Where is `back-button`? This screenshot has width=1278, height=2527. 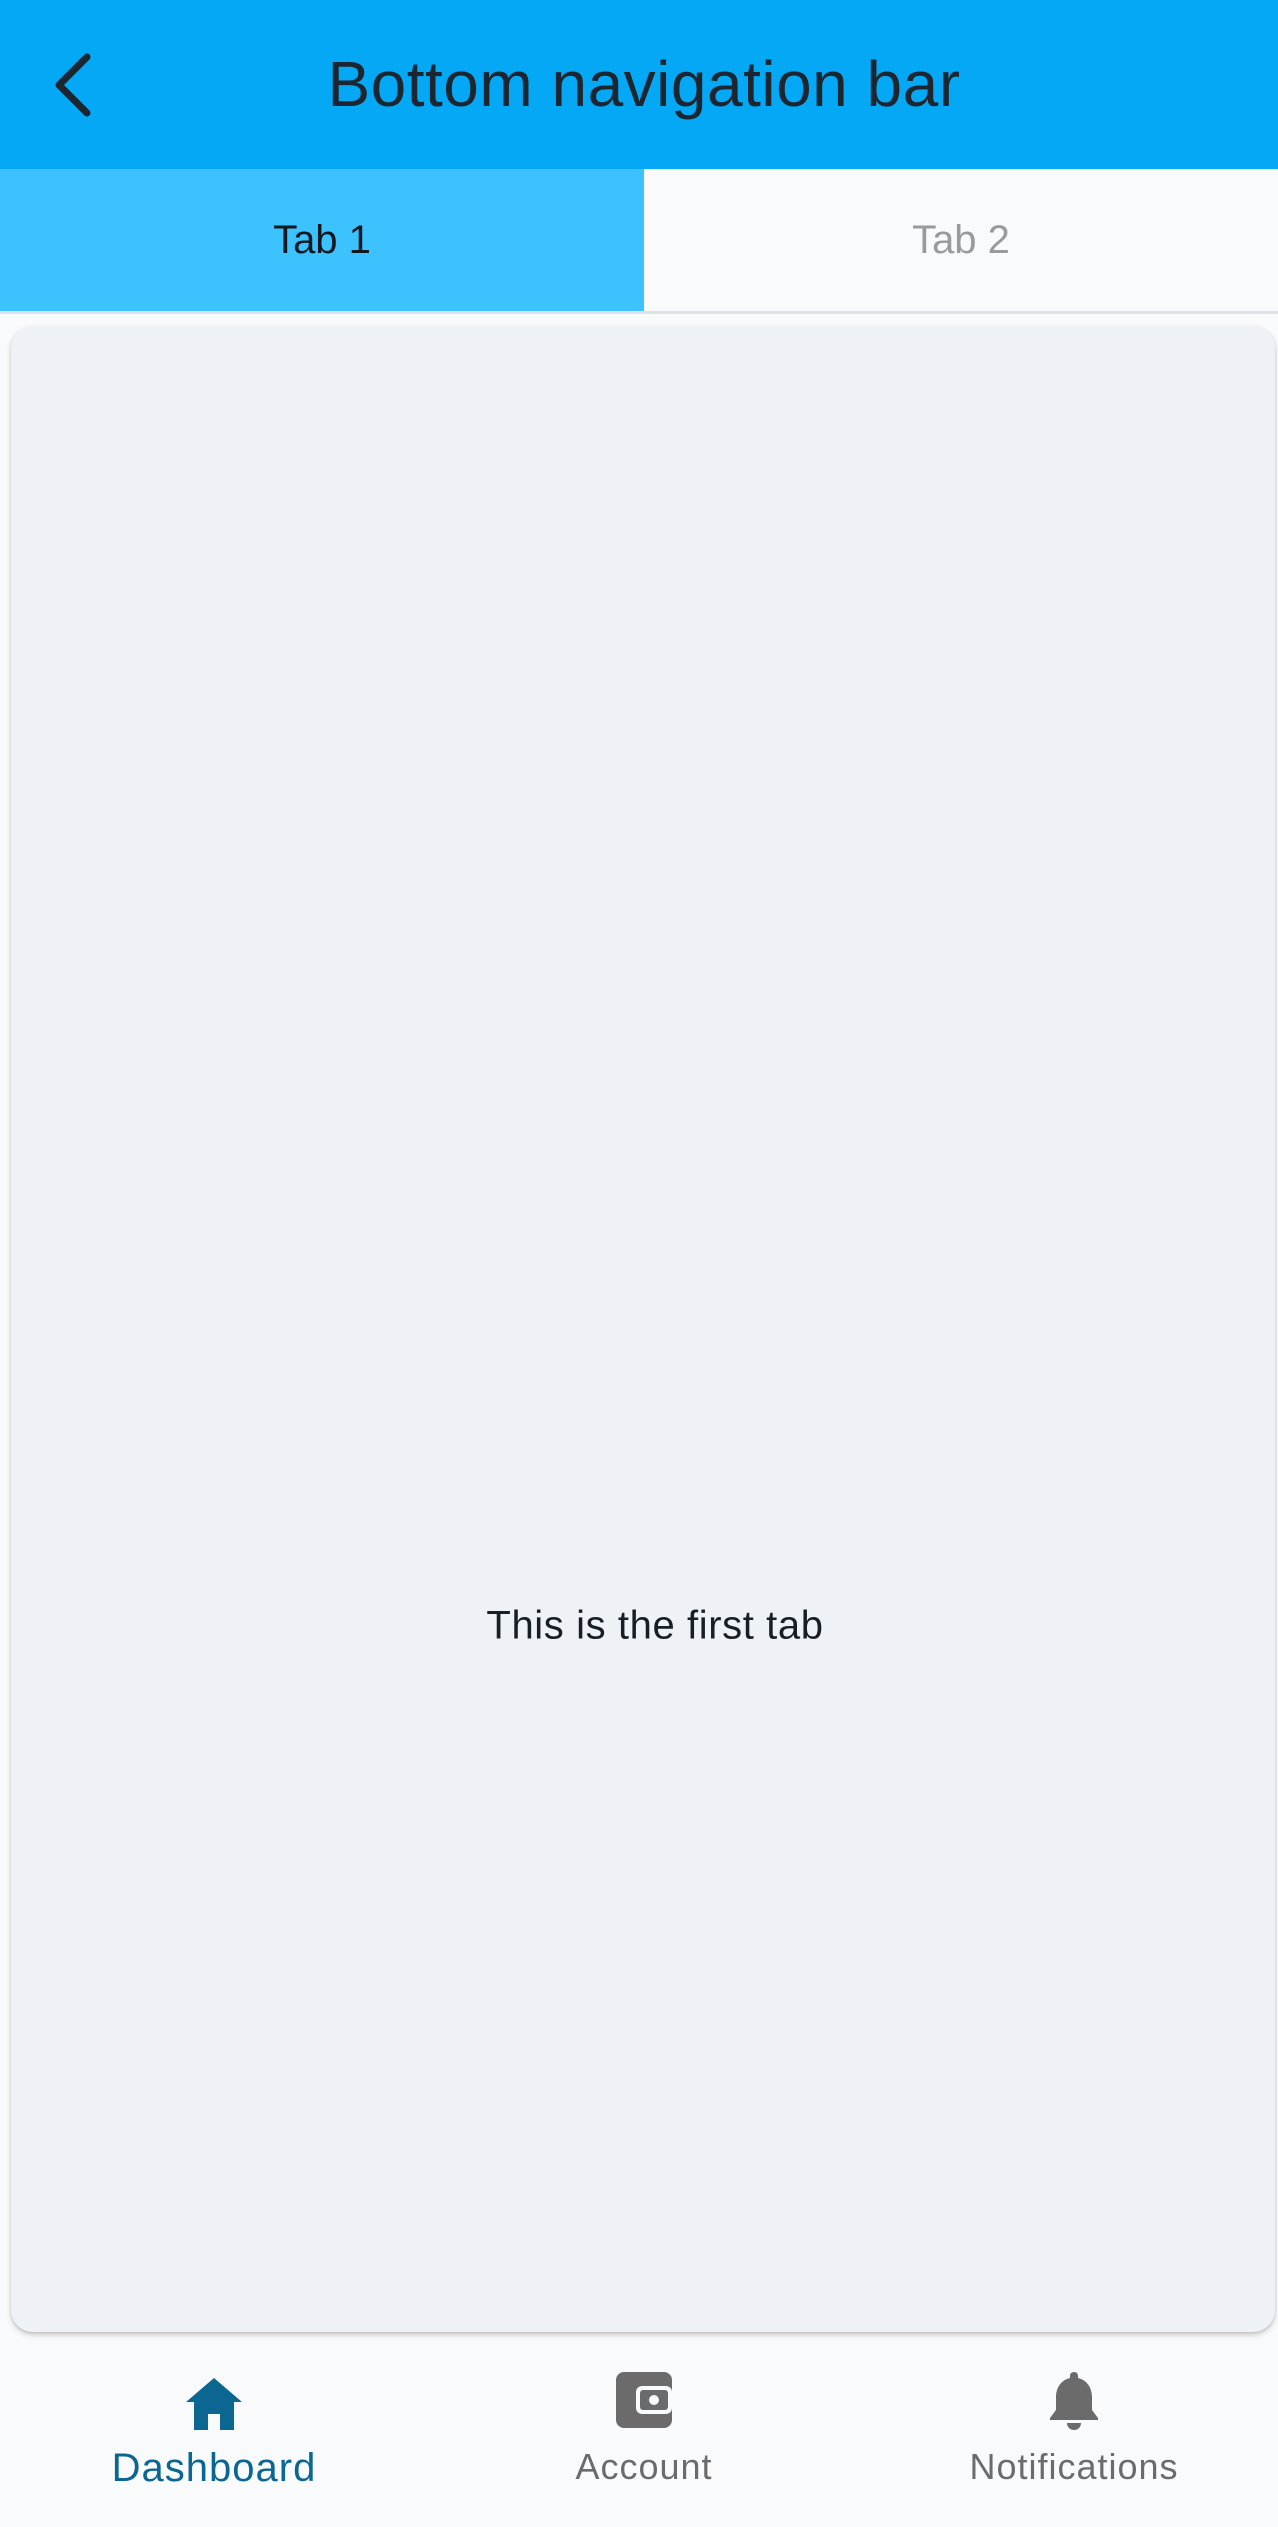
back-button is located at coordinates (73, 85).